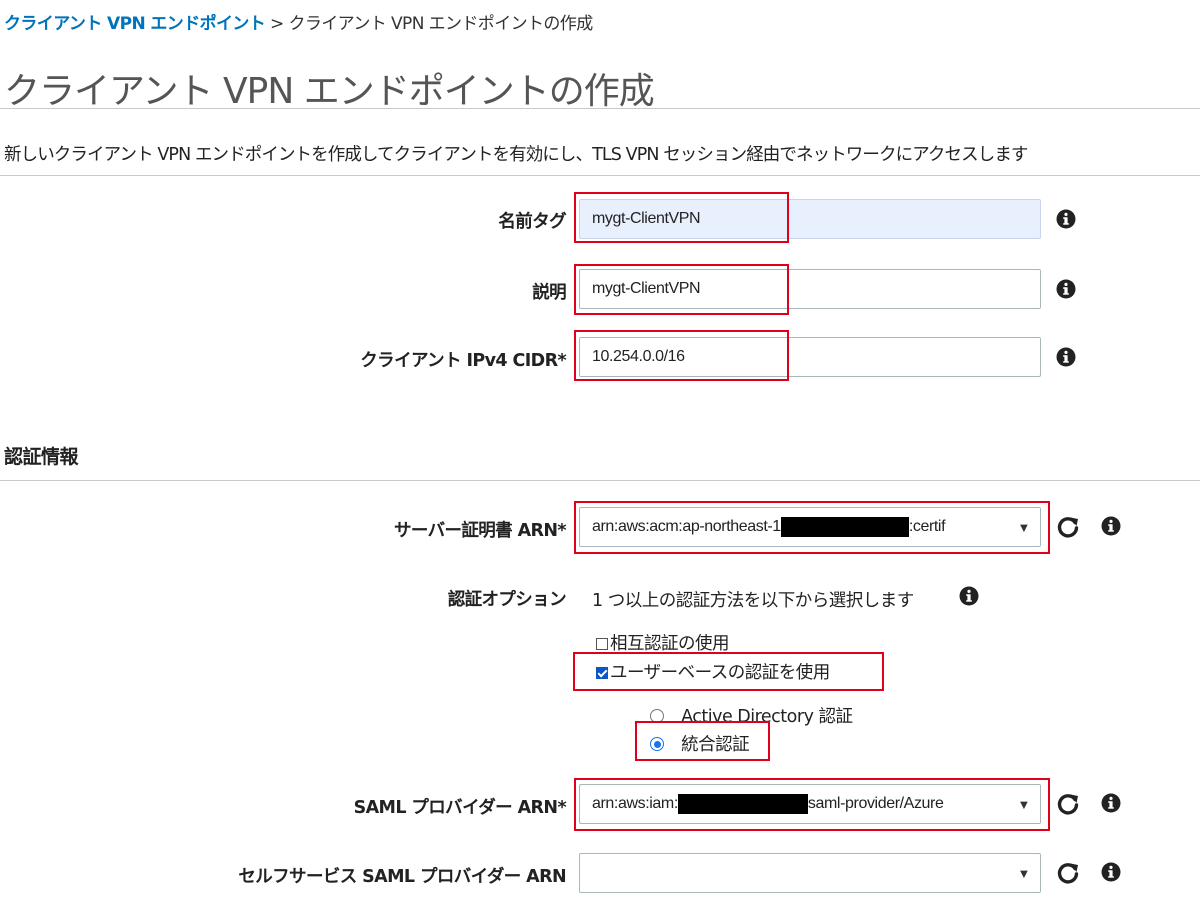 The image size is (1200, 924). Describe the element at coordinates (600, 480) in the screenshot. I see `auth-section-divider` at that location.